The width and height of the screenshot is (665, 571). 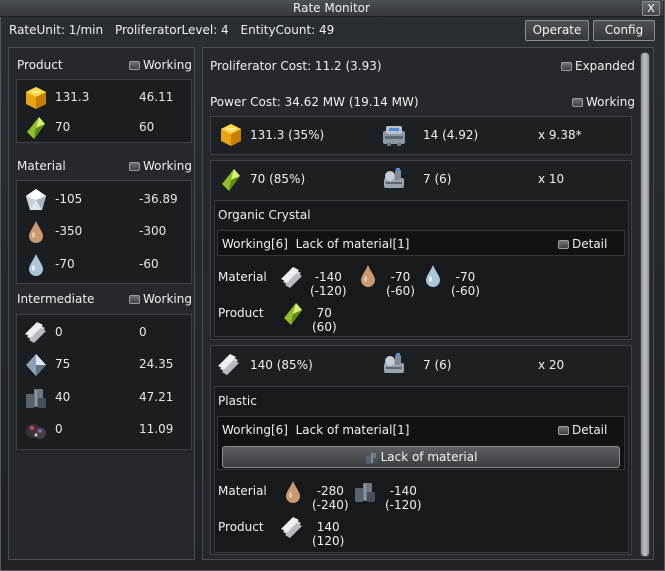 What do you see at coordinates (551, 365) in the screenshot?
I see `card-multiplier: x 20` at bounding box center [551, 365].